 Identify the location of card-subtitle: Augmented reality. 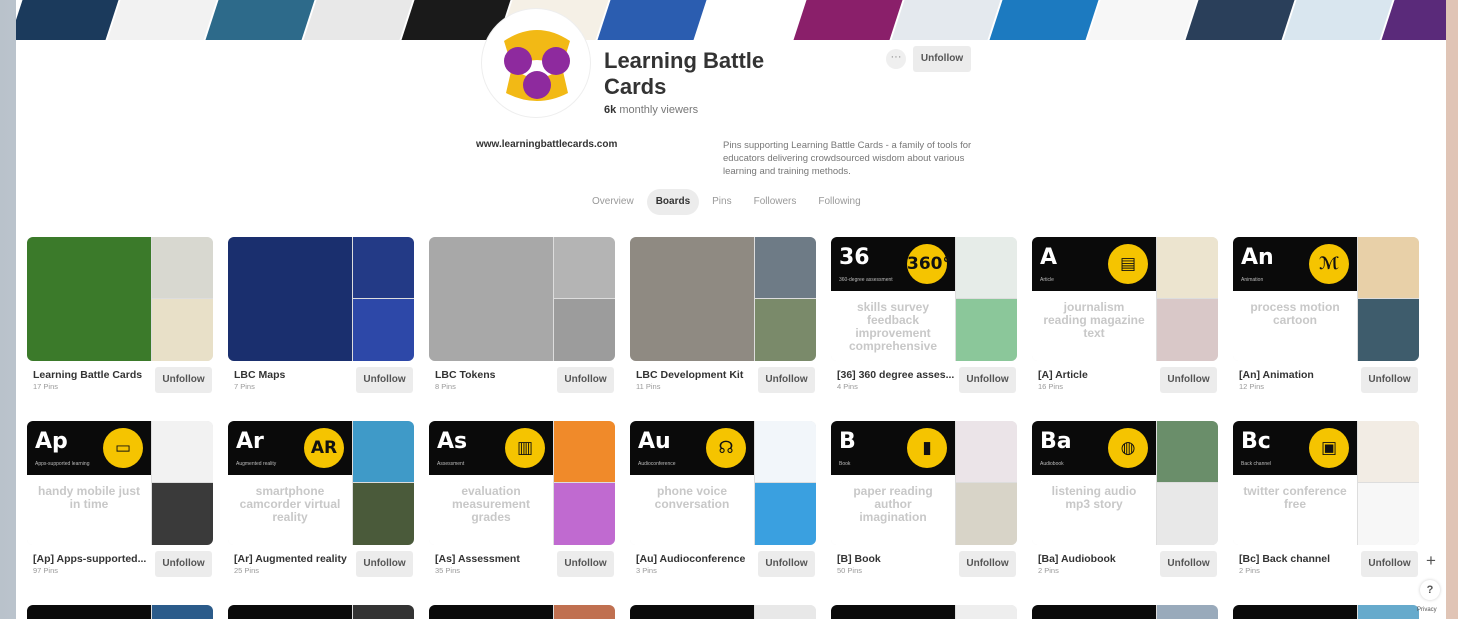
(256, 464).